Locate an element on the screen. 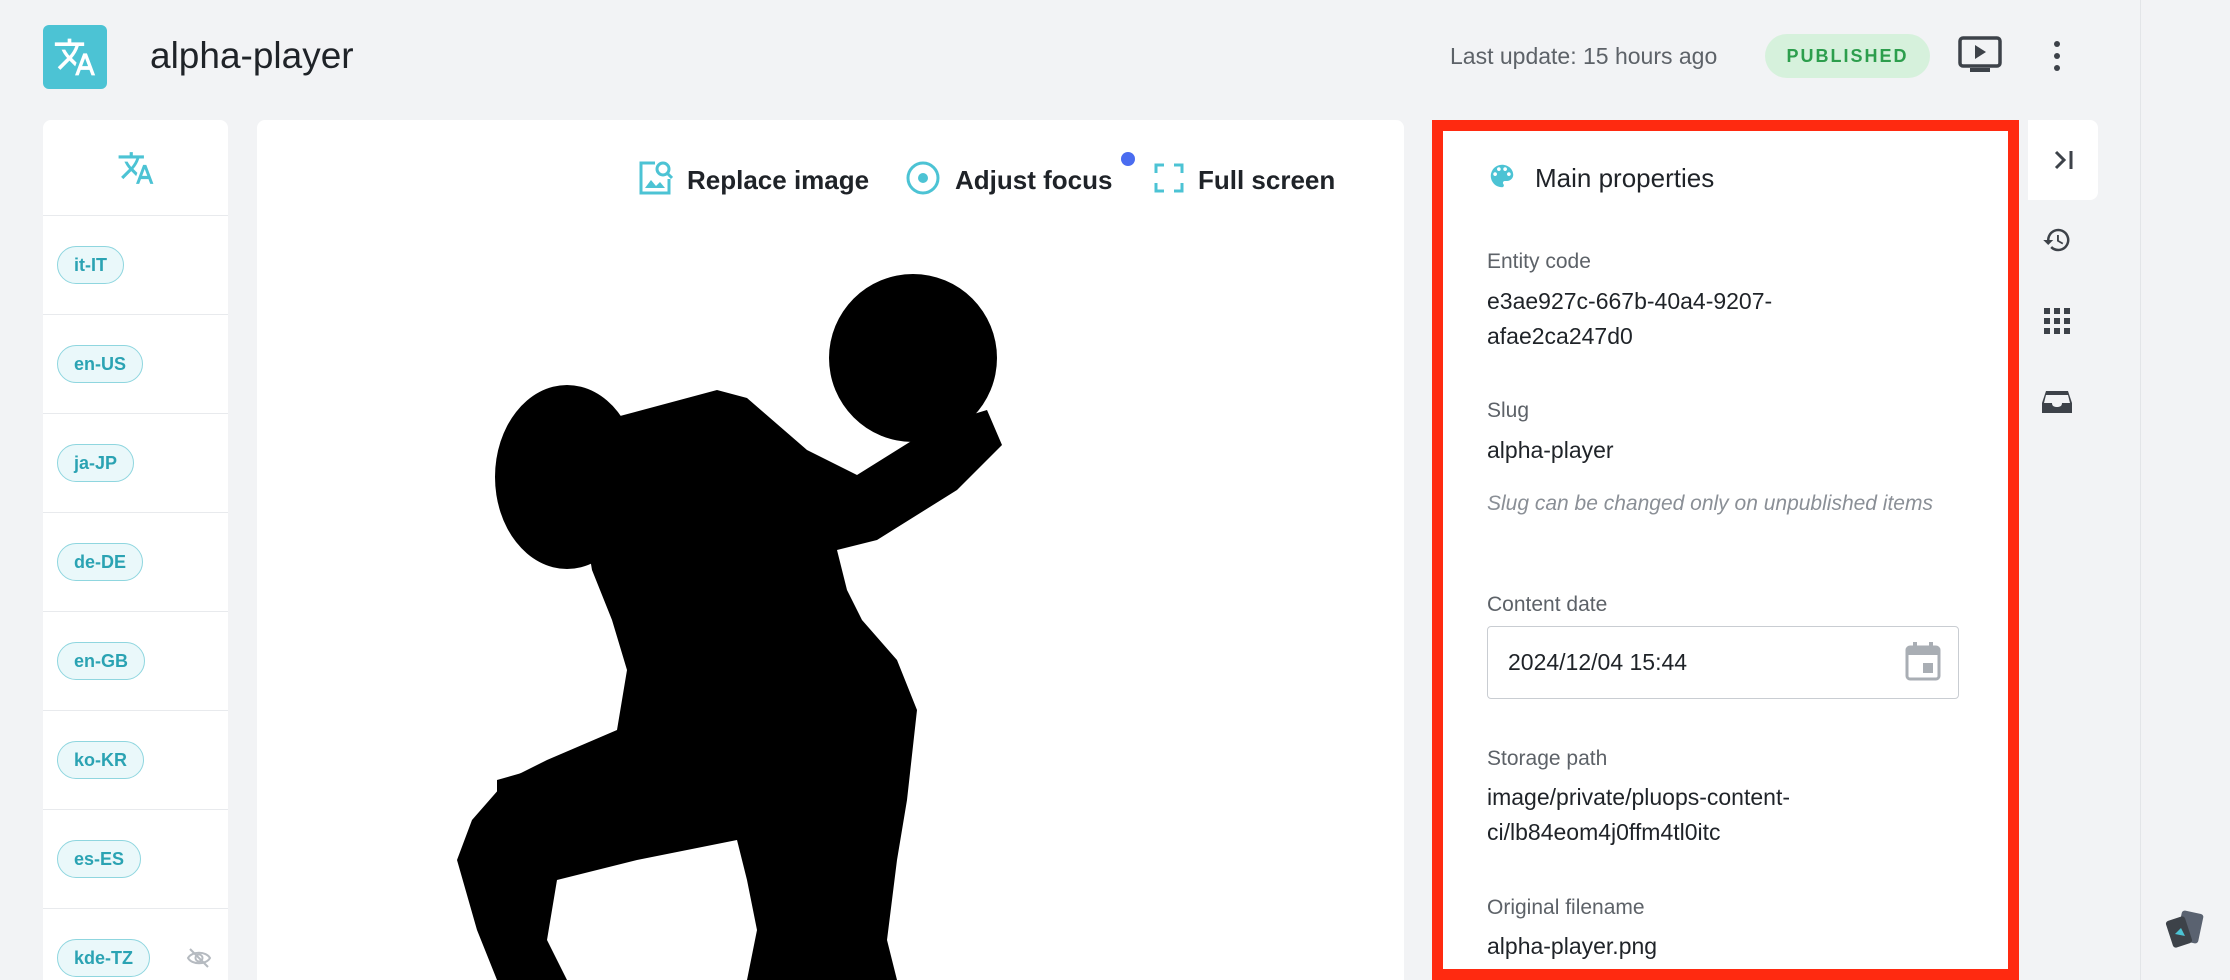 Image resolution: width=2230 pixels, height=980 pixels. eye-off-icon is located at coordinates (199, 960).